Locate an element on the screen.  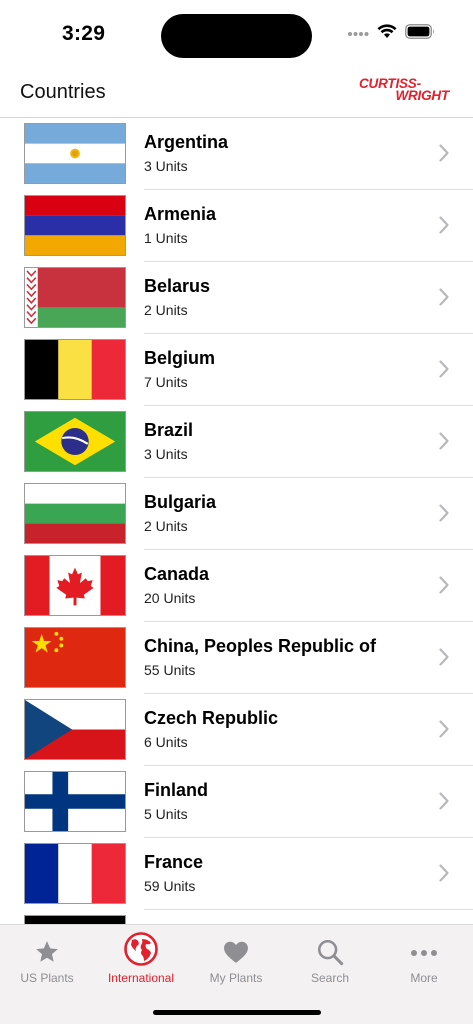
tab-search: Search is located at coordinates (330, 961).